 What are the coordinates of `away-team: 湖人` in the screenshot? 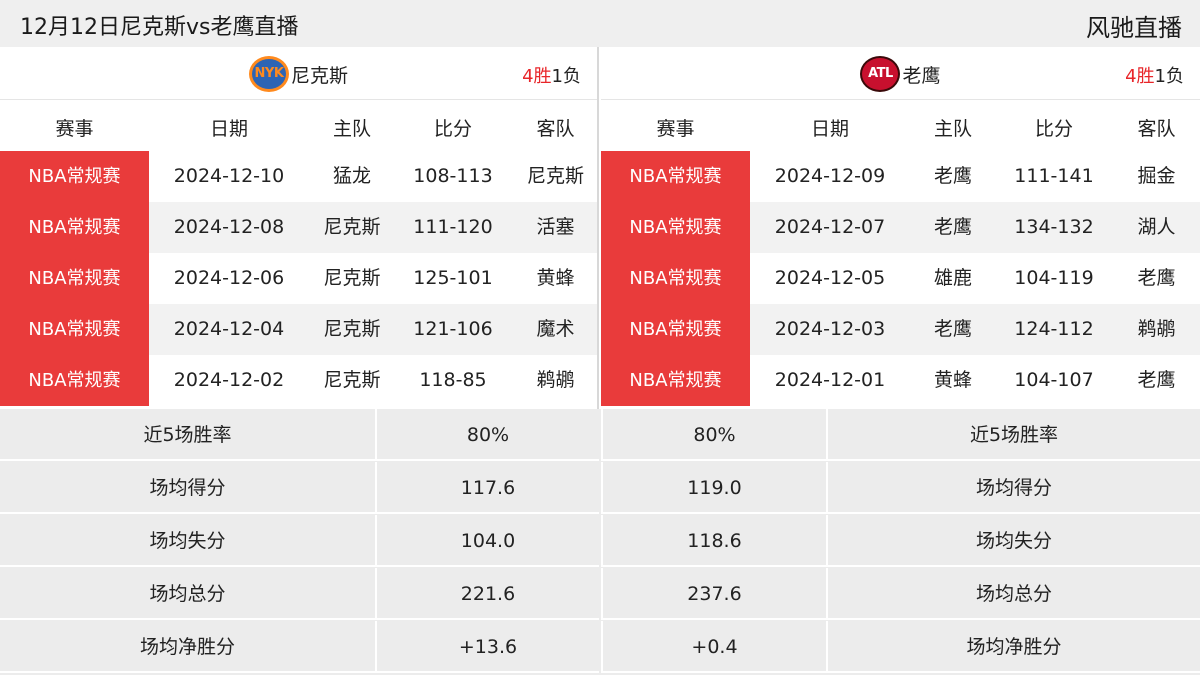 It's located at (1156, 227).